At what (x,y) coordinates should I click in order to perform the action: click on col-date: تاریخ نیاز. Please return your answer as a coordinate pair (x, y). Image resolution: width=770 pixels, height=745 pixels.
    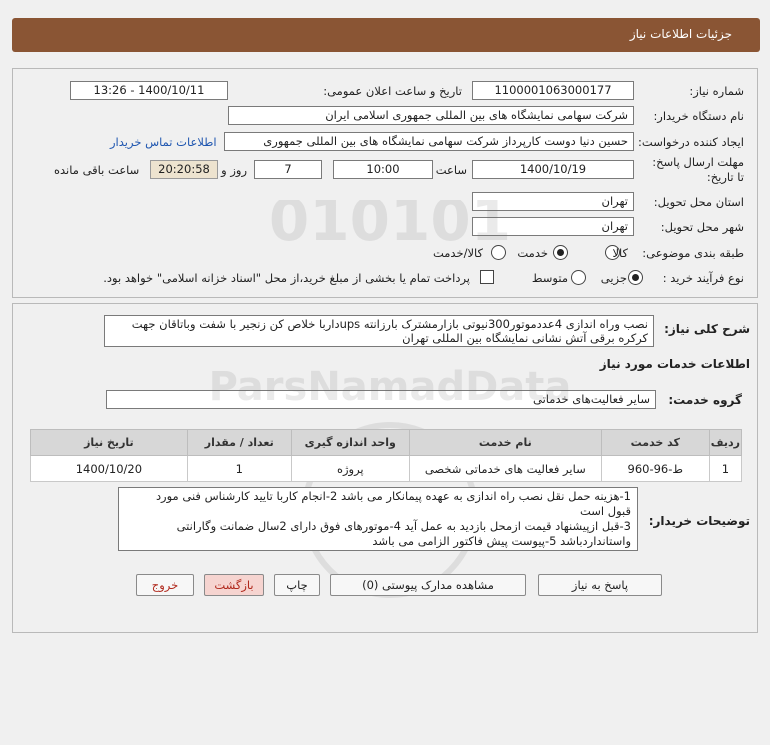
    Looking at the image, I should click on (109, 442).